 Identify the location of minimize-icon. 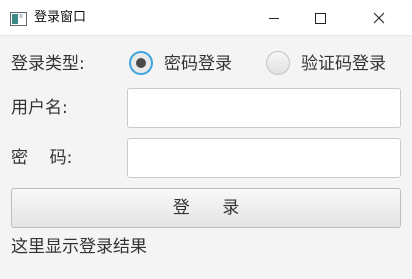
(274, 18).